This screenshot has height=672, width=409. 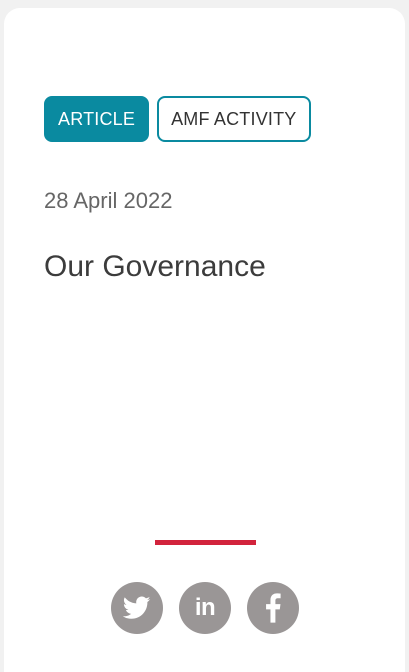 What do you see at coordinates (108, 200) in the screenshot?
I see `publish-date: 28 April 2022` at bounding box center [108, 200].